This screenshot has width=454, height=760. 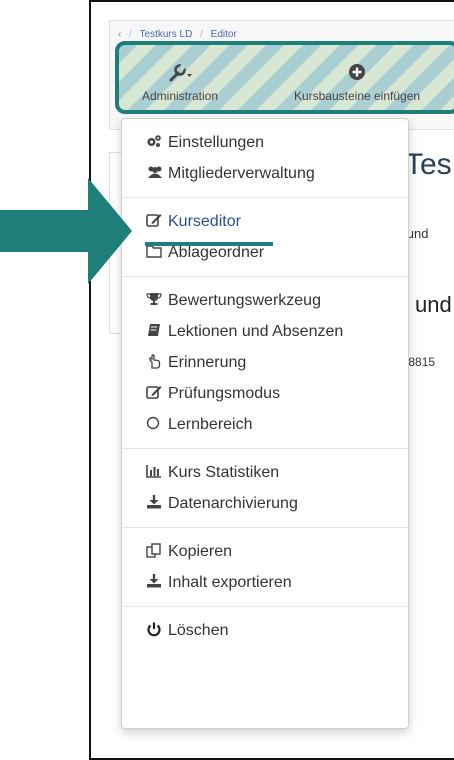 I want to click on menu-item-prüfungsmodus: Prüfungsmodus, so click(x=265, y=393).